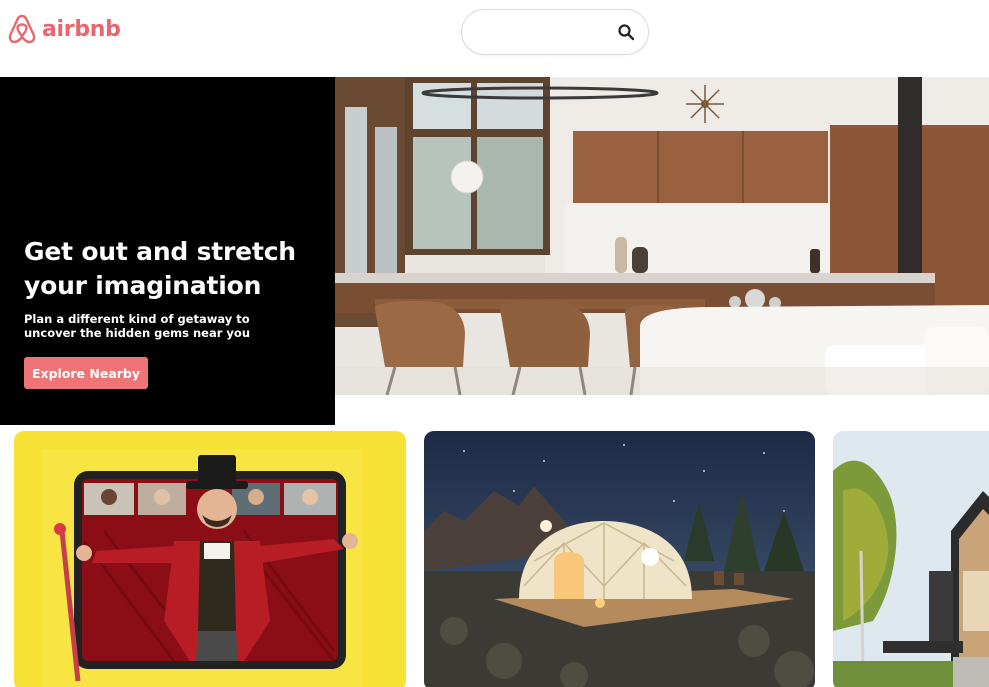 This screenshot has height=687, width=989. I want to click on card-geodesic-dome, so click(619, 559).